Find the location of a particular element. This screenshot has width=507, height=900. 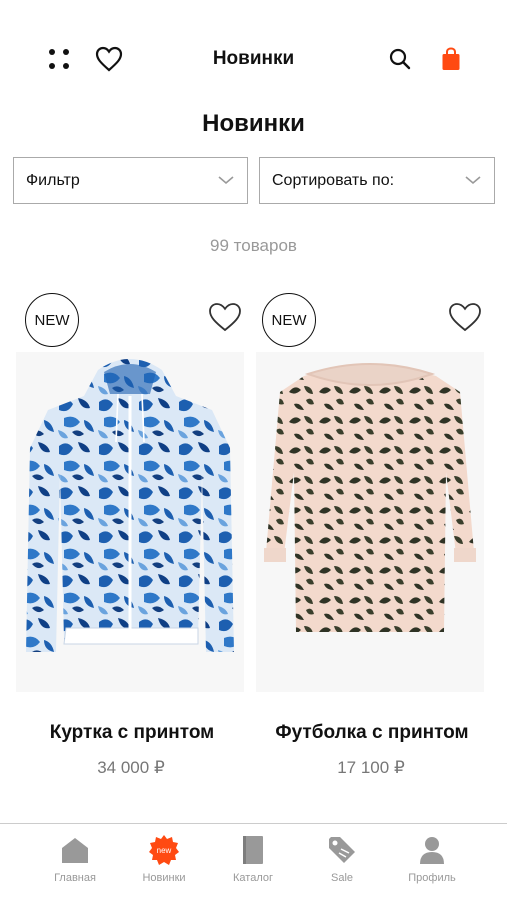

bag-icon is located at coordinates (451, 59).